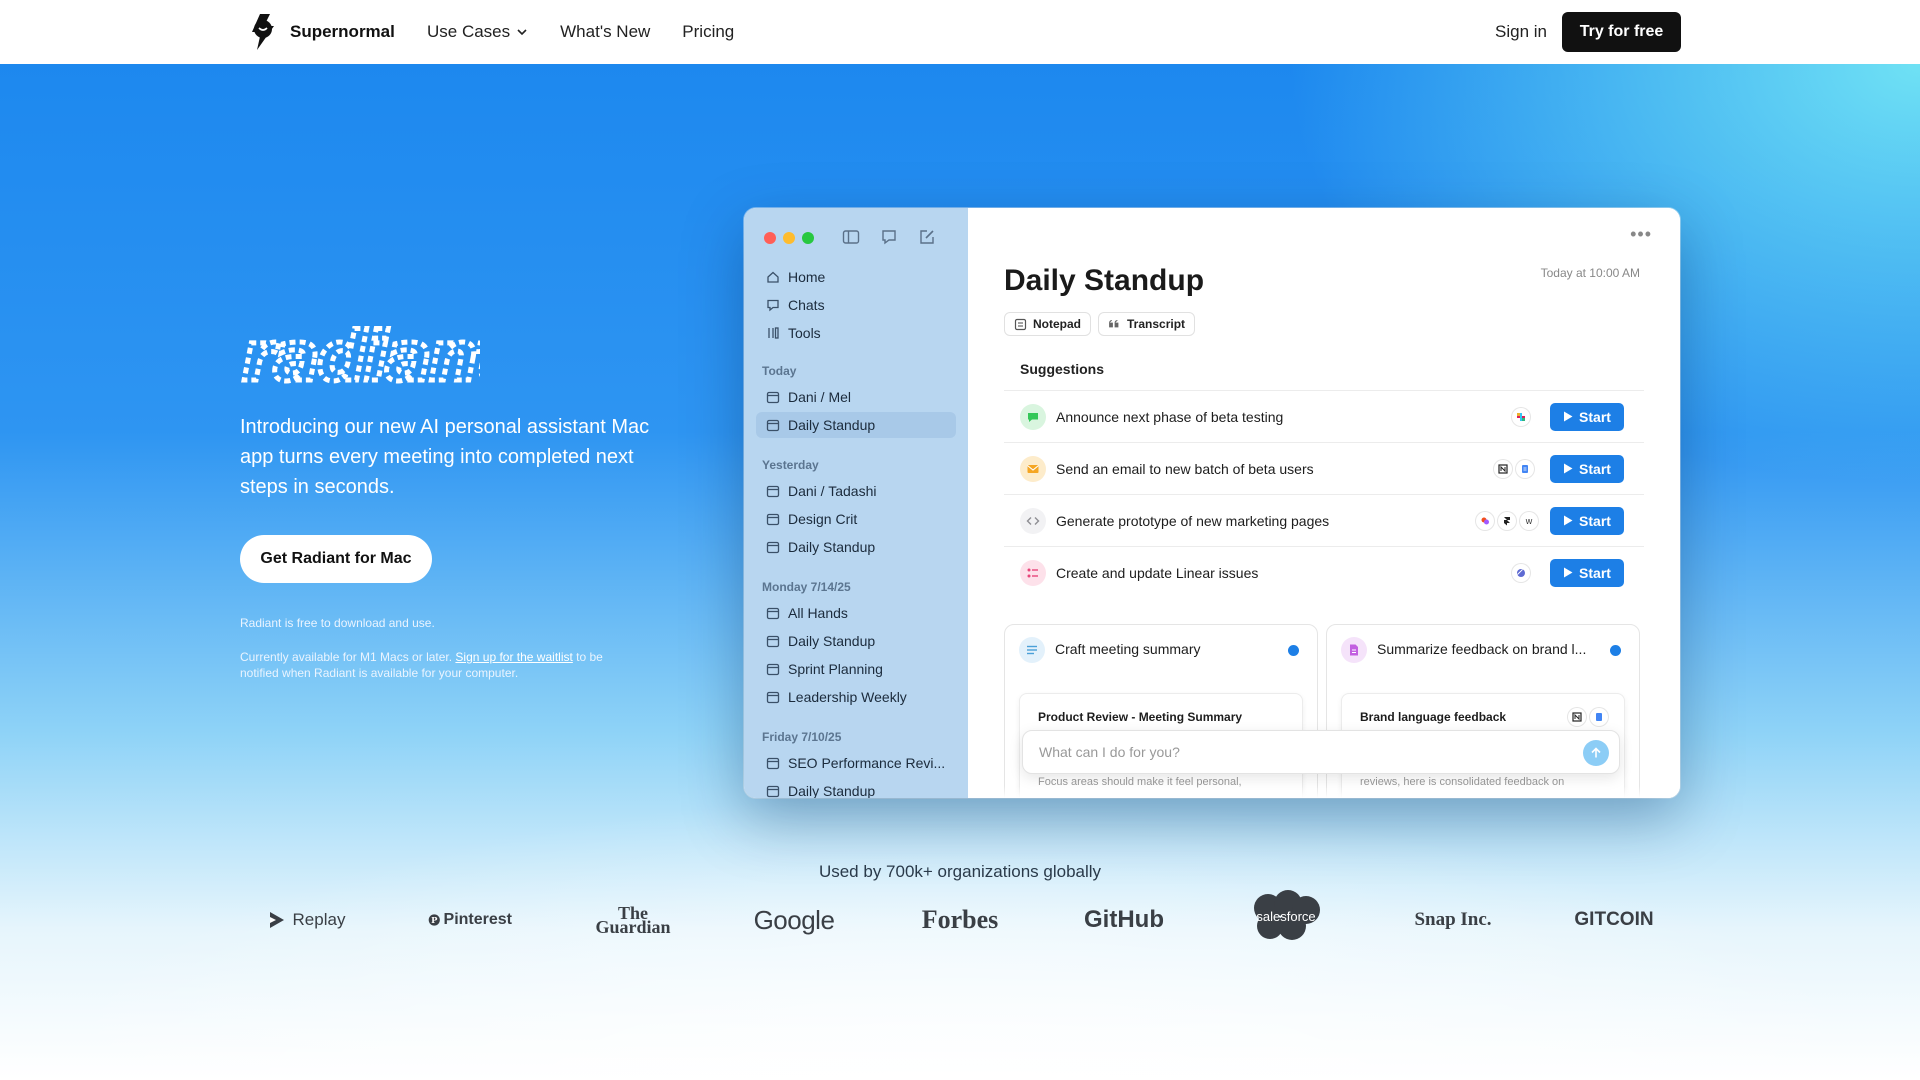 The height and width of the screenshot is (1080, 1920). I want to click on sidebar-meeting-item: Leadership Weekly, so click(856, 697).